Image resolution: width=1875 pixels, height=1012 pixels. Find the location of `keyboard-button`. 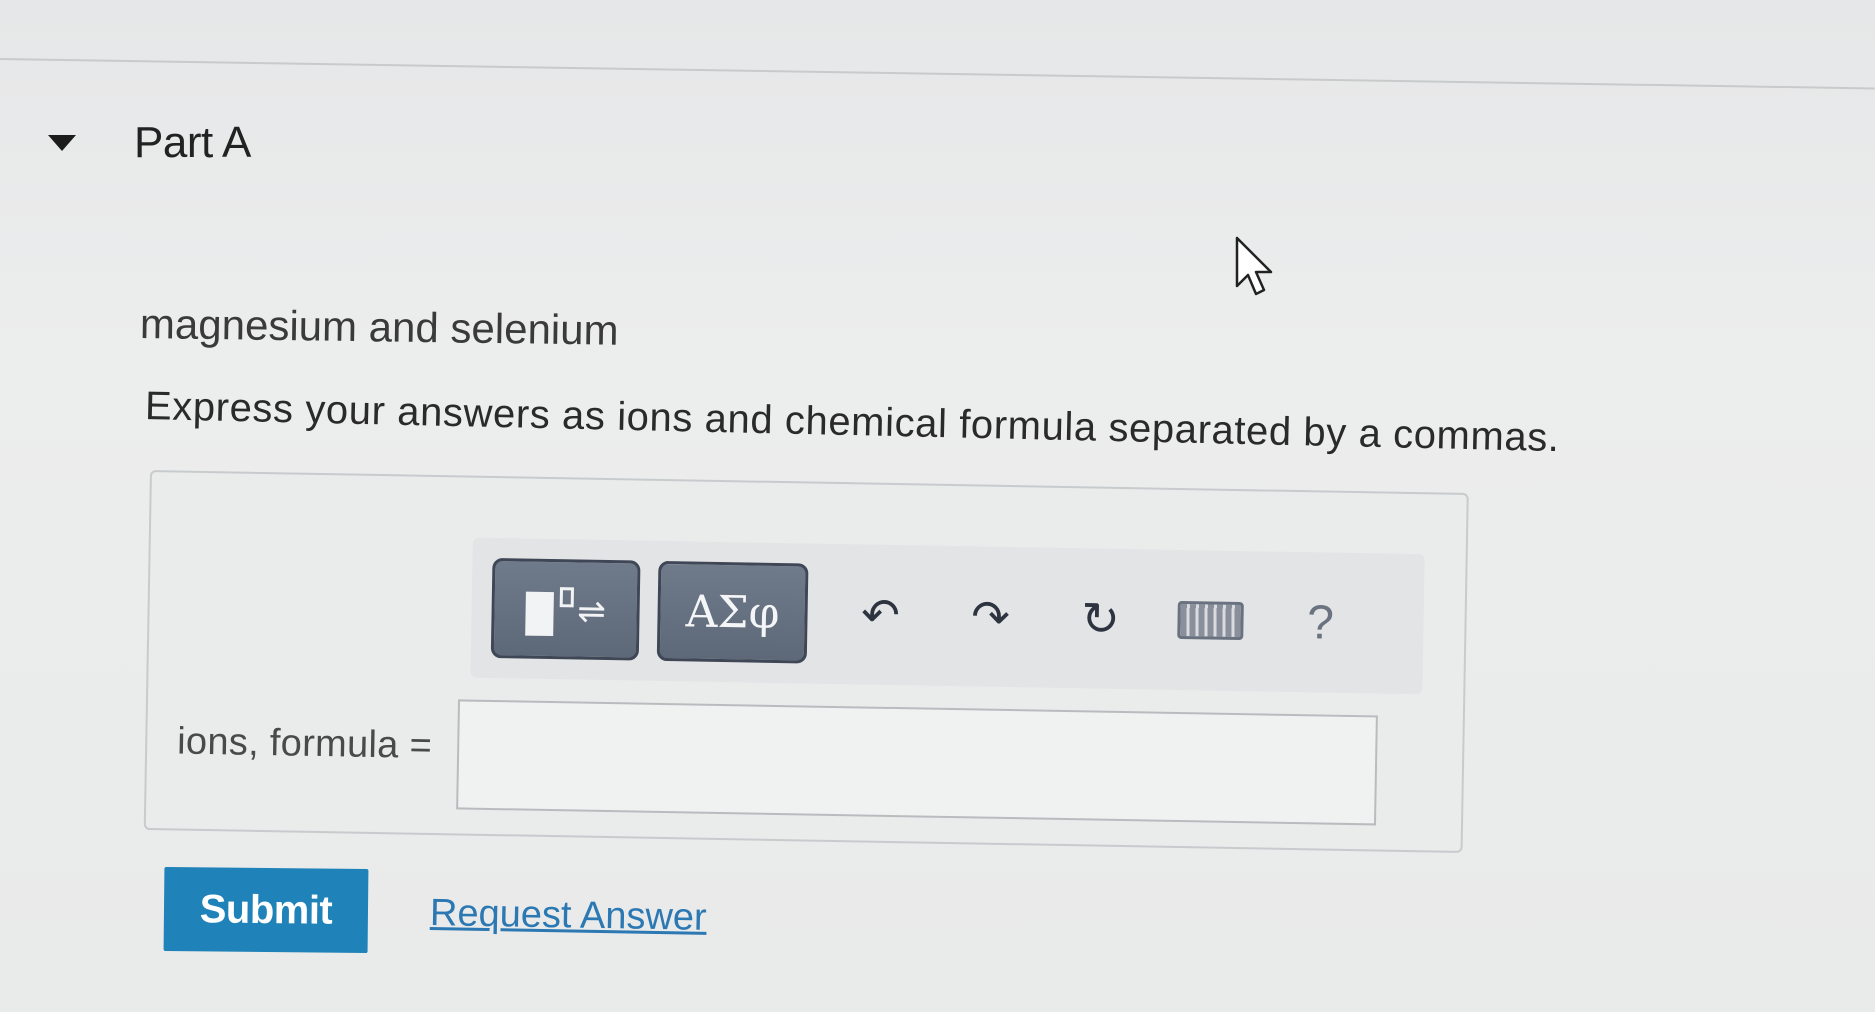

keyboard-button is located at coordinates (1211, 621).